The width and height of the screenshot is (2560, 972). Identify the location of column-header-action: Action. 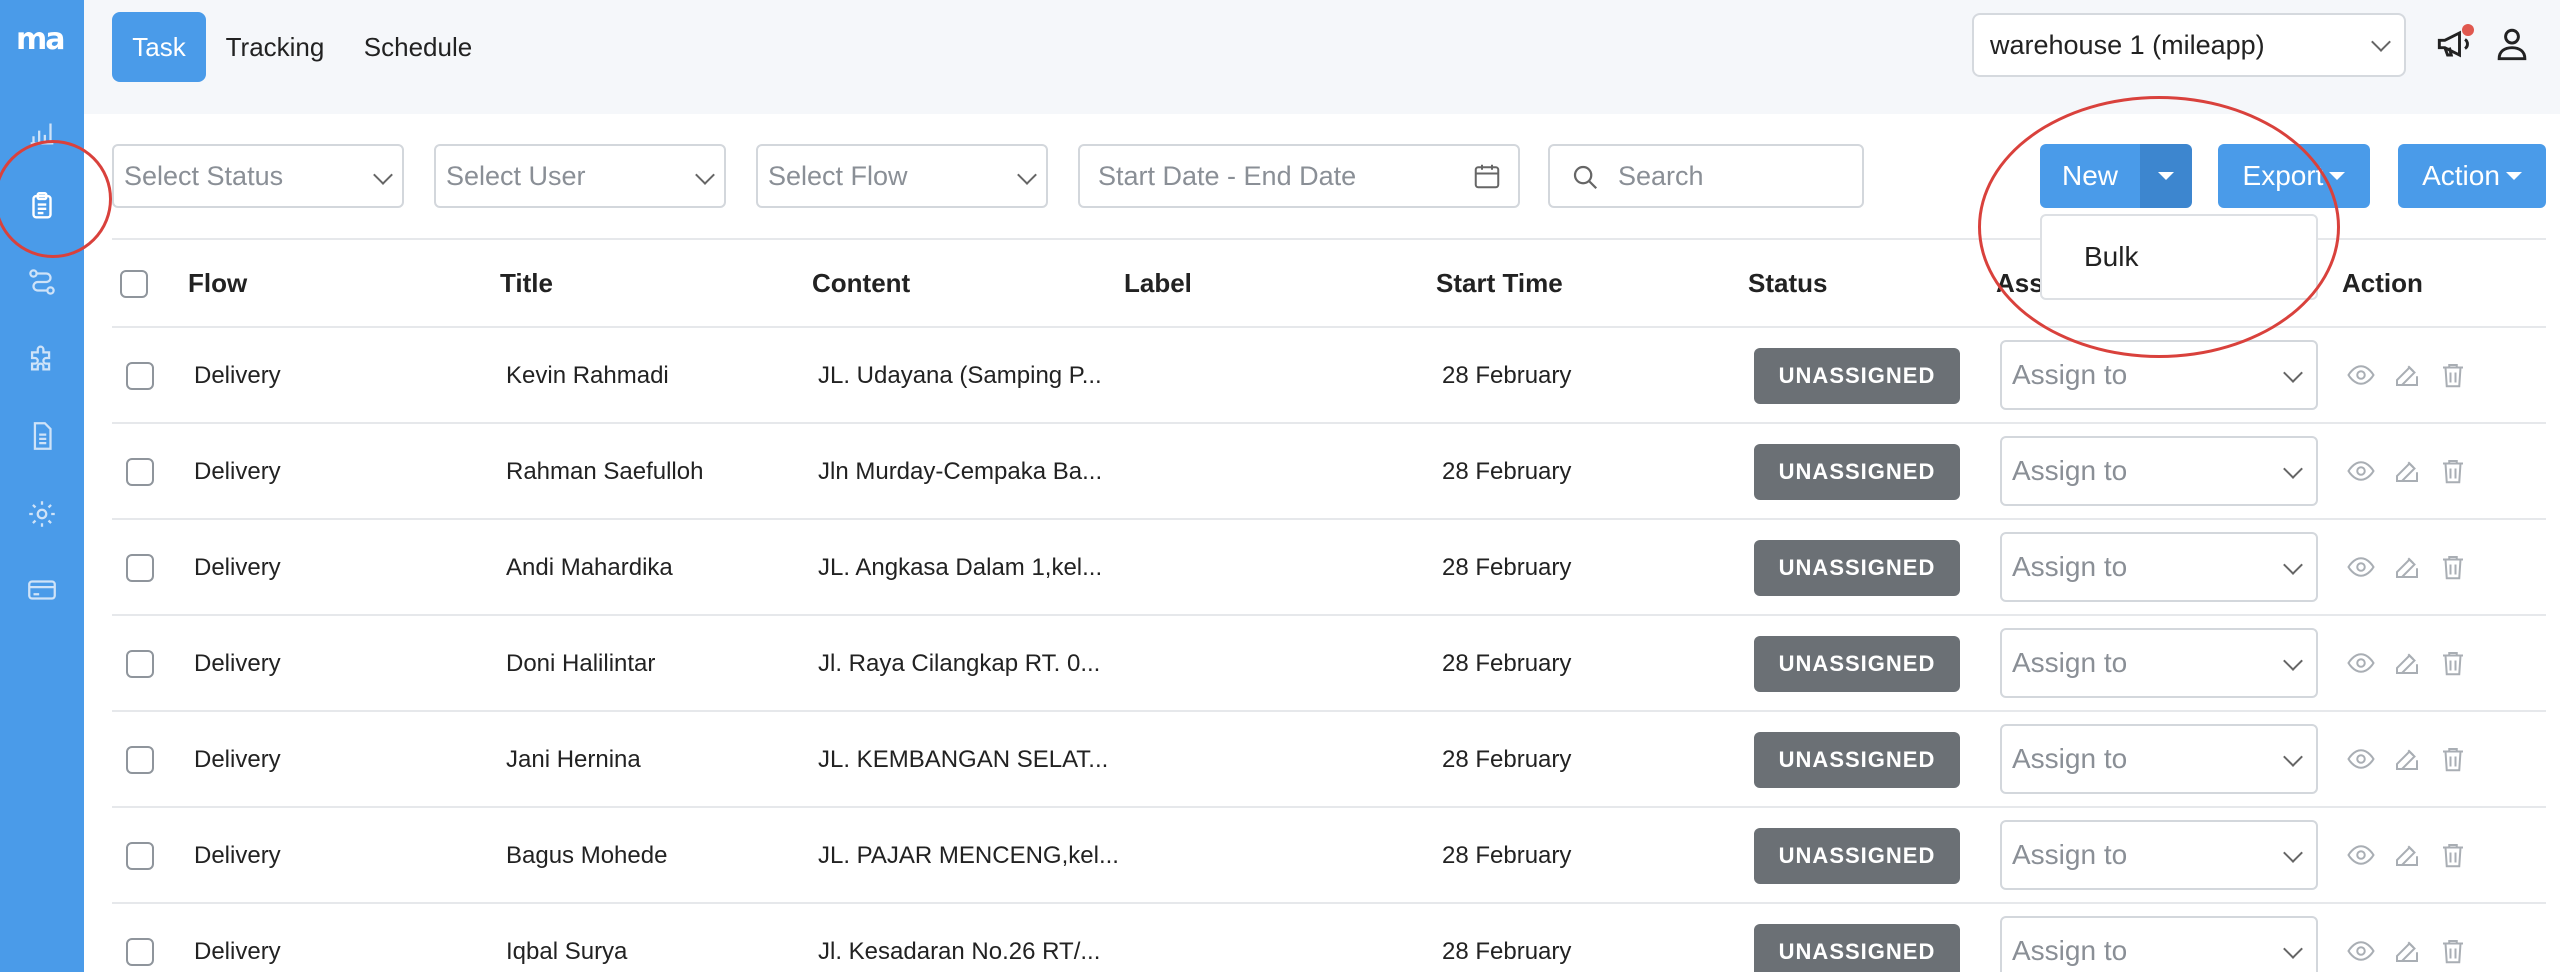
(2382, 283).